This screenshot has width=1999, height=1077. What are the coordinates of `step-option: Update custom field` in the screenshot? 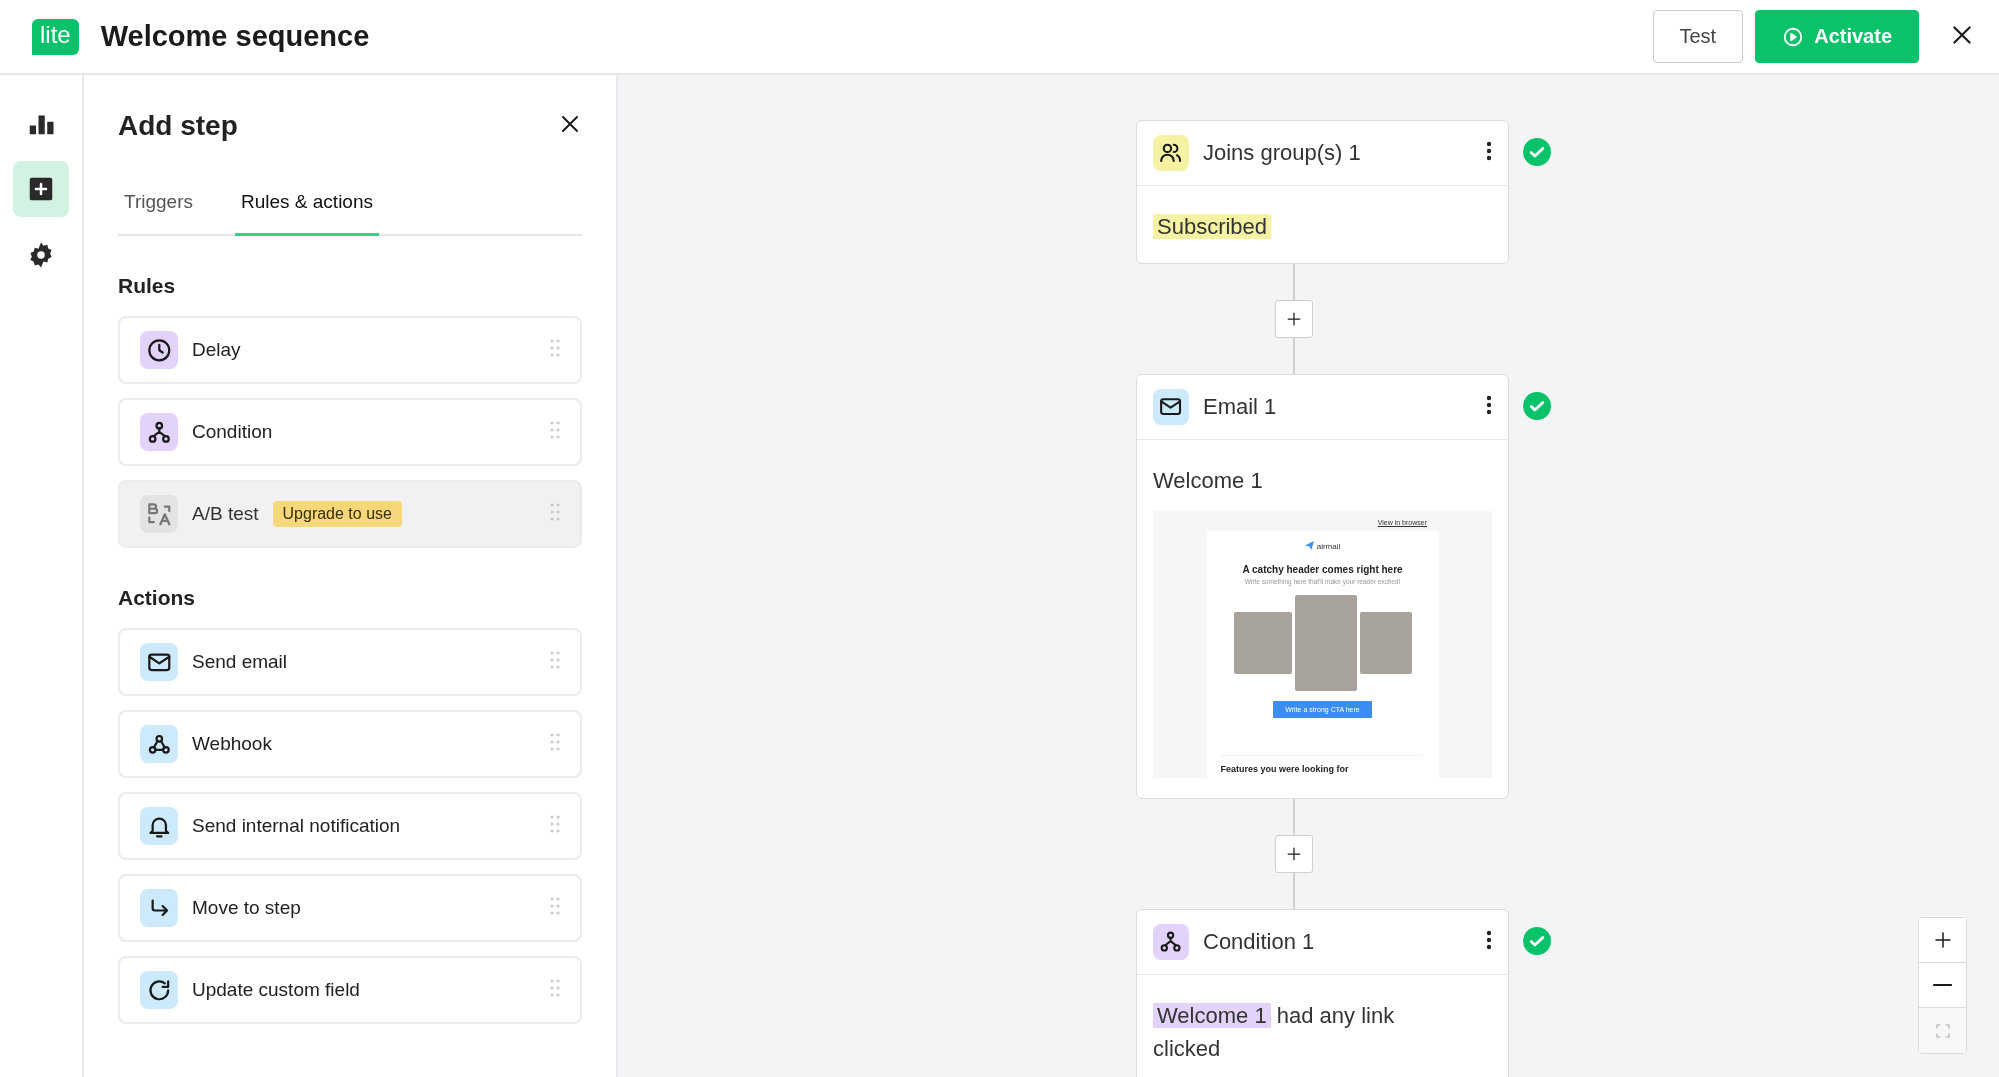 It's located at (350, 990).